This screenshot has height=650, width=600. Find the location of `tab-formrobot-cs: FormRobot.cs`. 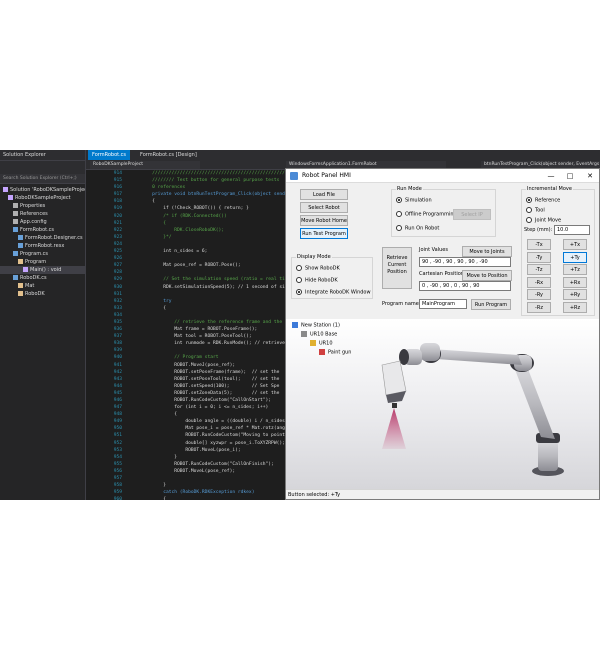

tab-formrobot-cs: FormRobot.cs is located at coordinates (109, 155).